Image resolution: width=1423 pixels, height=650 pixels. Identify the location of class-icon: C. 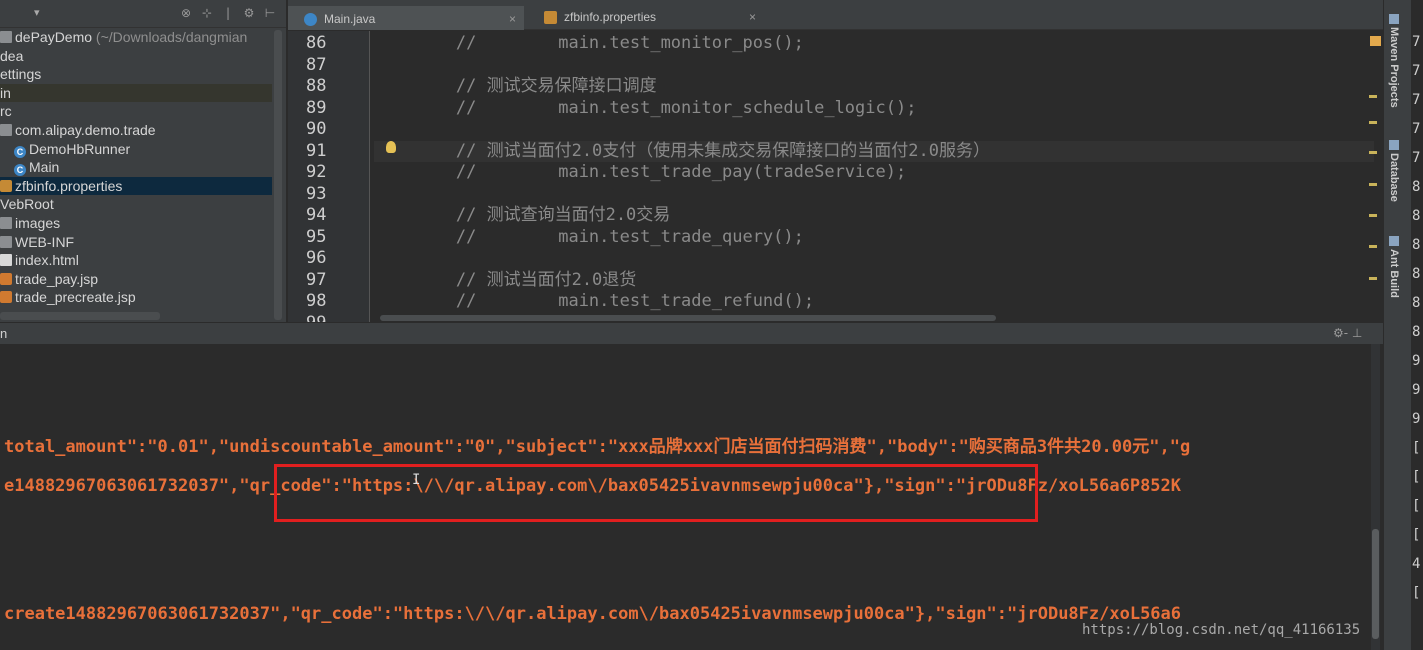
(20, 170).